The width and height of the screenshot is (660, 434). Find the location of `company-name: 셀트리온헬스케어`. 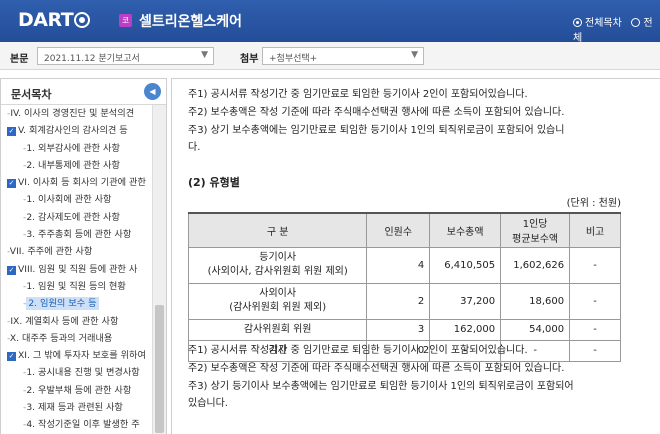

company-name: 셀트리온헬스케어 is located at coordinates (191, 22).